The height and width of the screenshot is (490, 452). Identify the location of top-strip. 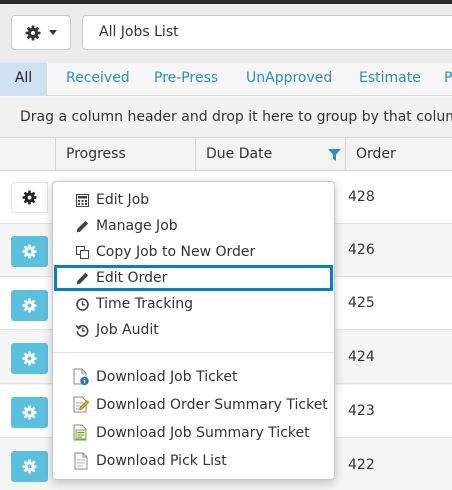
(226, 2).